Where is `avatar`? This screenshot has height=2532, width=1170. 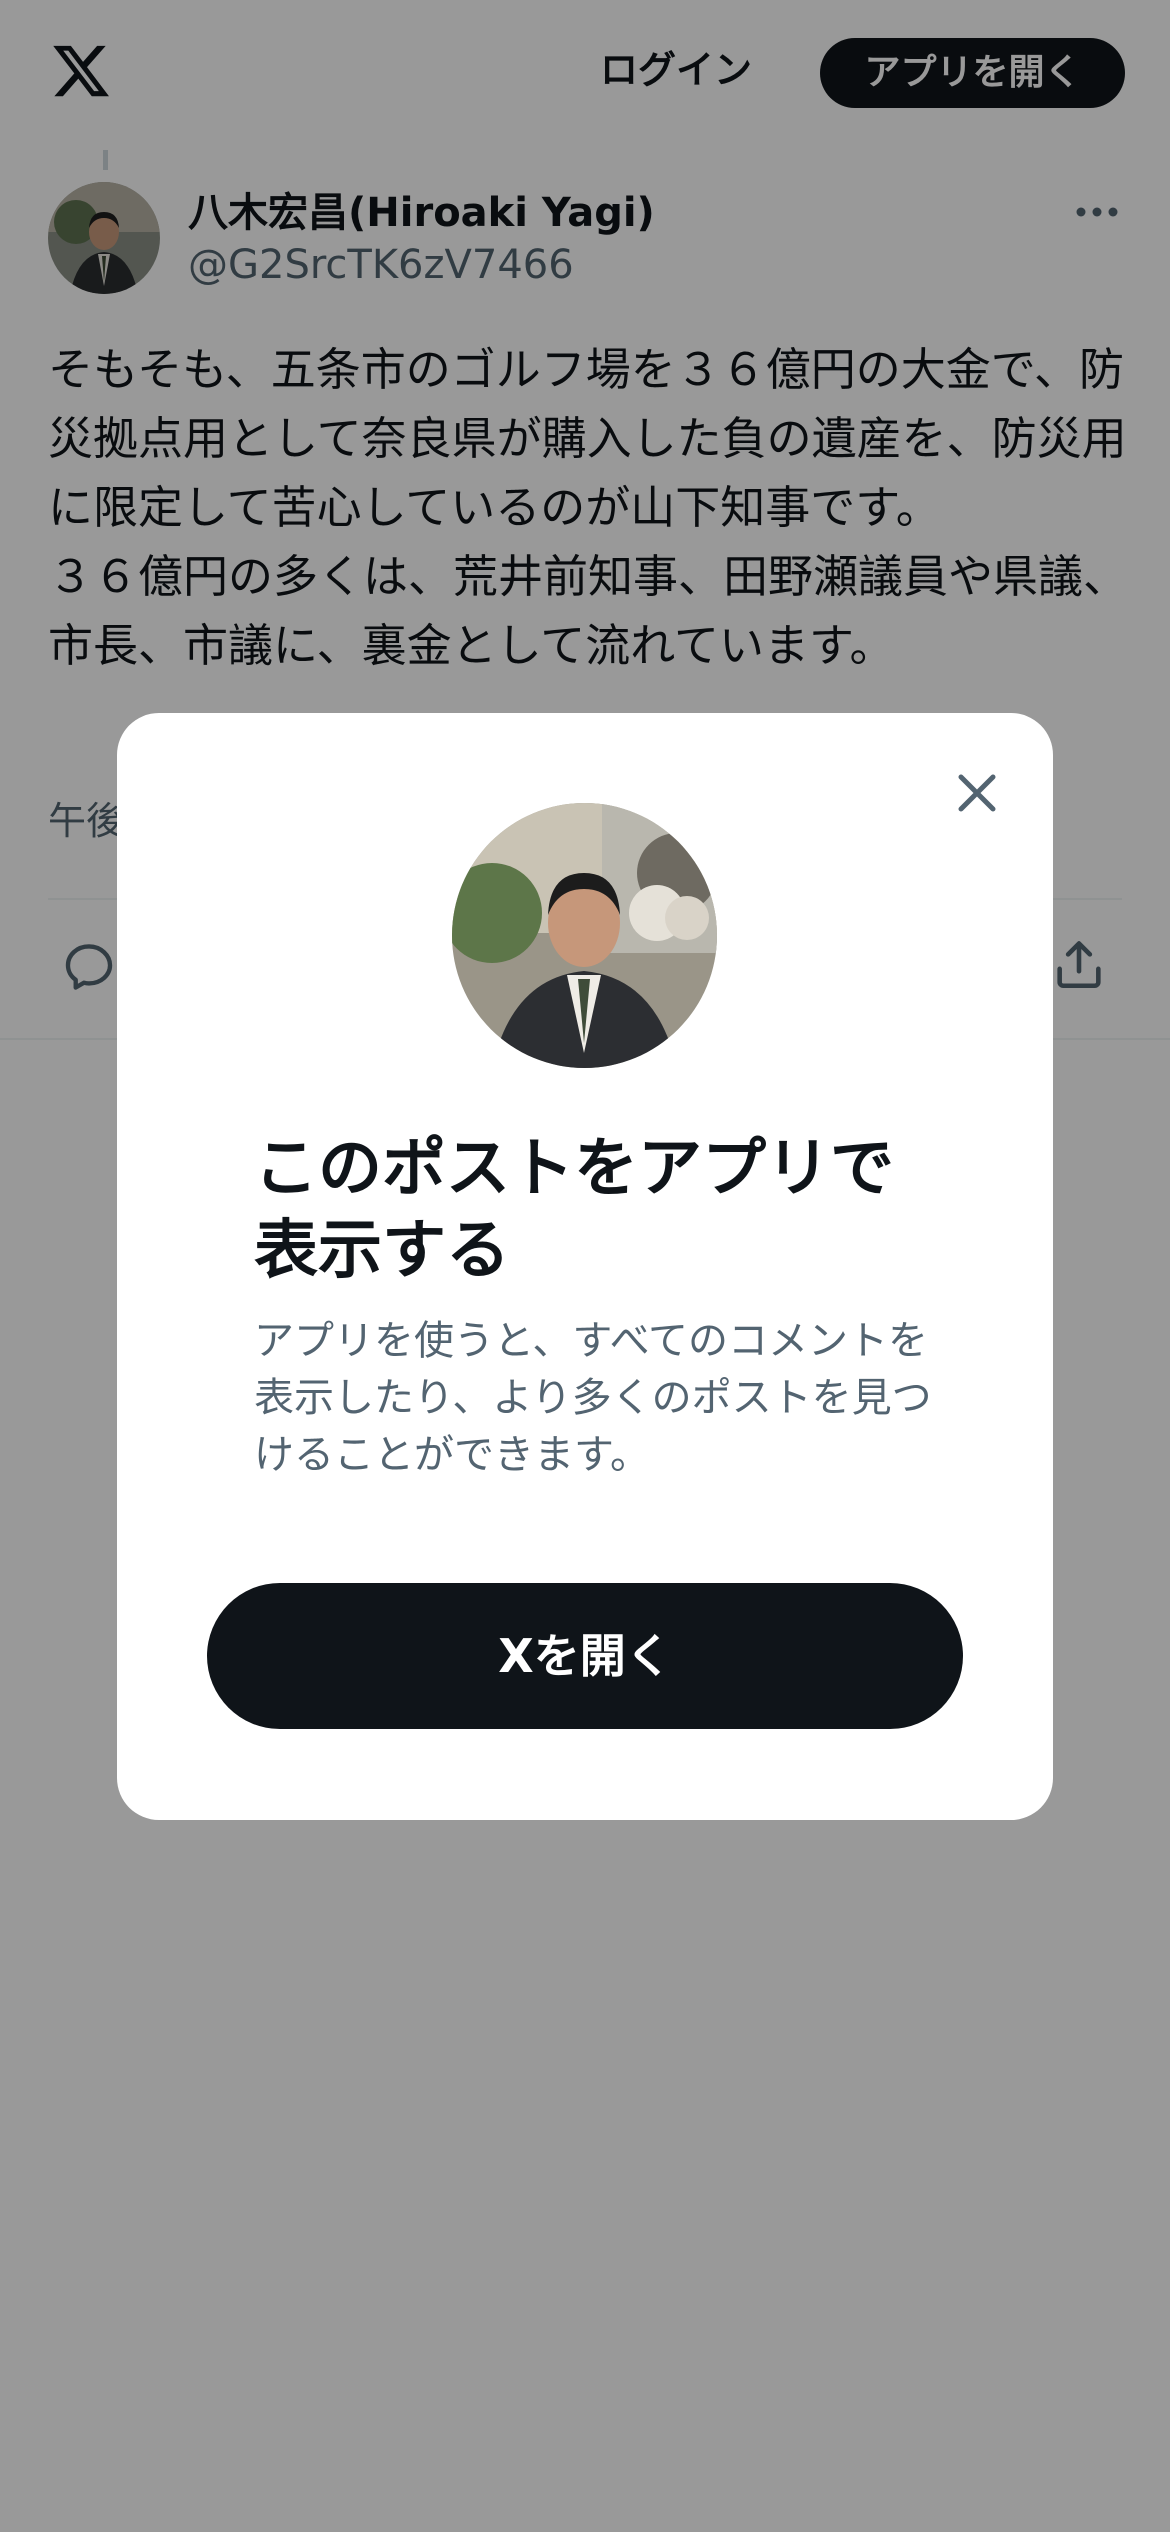 avatar is located at coordinates (584, 935).